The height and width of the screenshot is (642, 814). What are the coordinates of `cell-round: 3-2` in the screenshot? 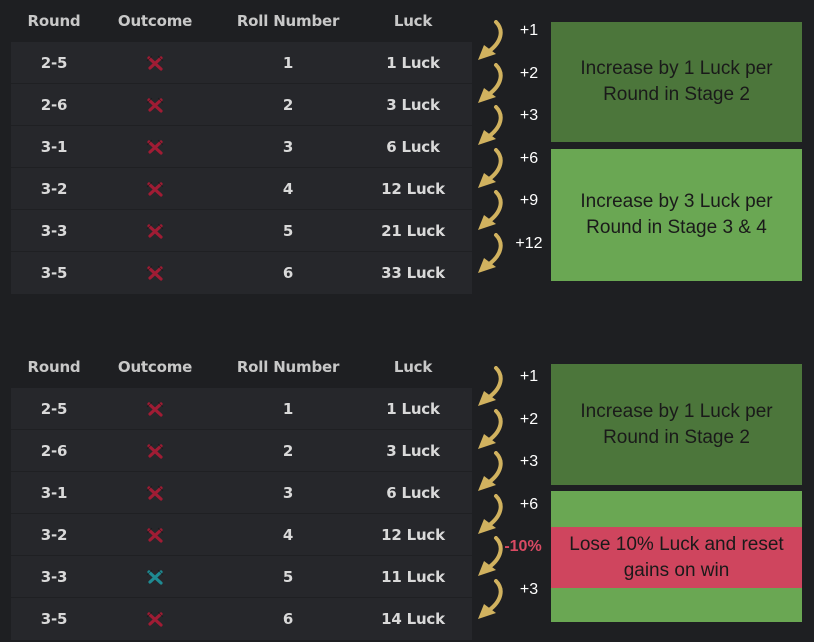 It's located at (54, 188).